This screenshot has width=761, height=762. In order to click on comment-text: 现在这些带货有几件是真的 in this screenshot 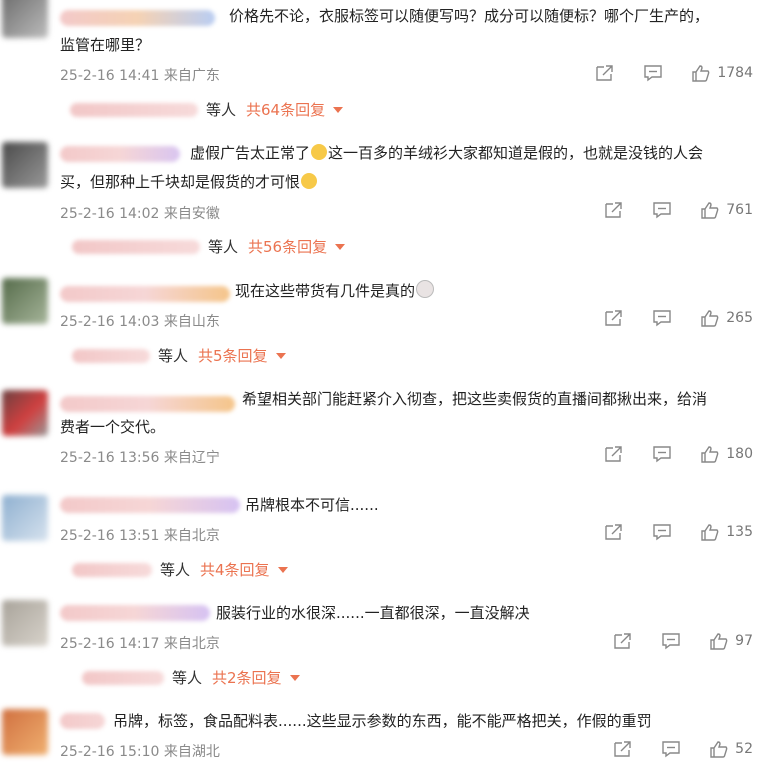, I will do `click(335, 291)`.